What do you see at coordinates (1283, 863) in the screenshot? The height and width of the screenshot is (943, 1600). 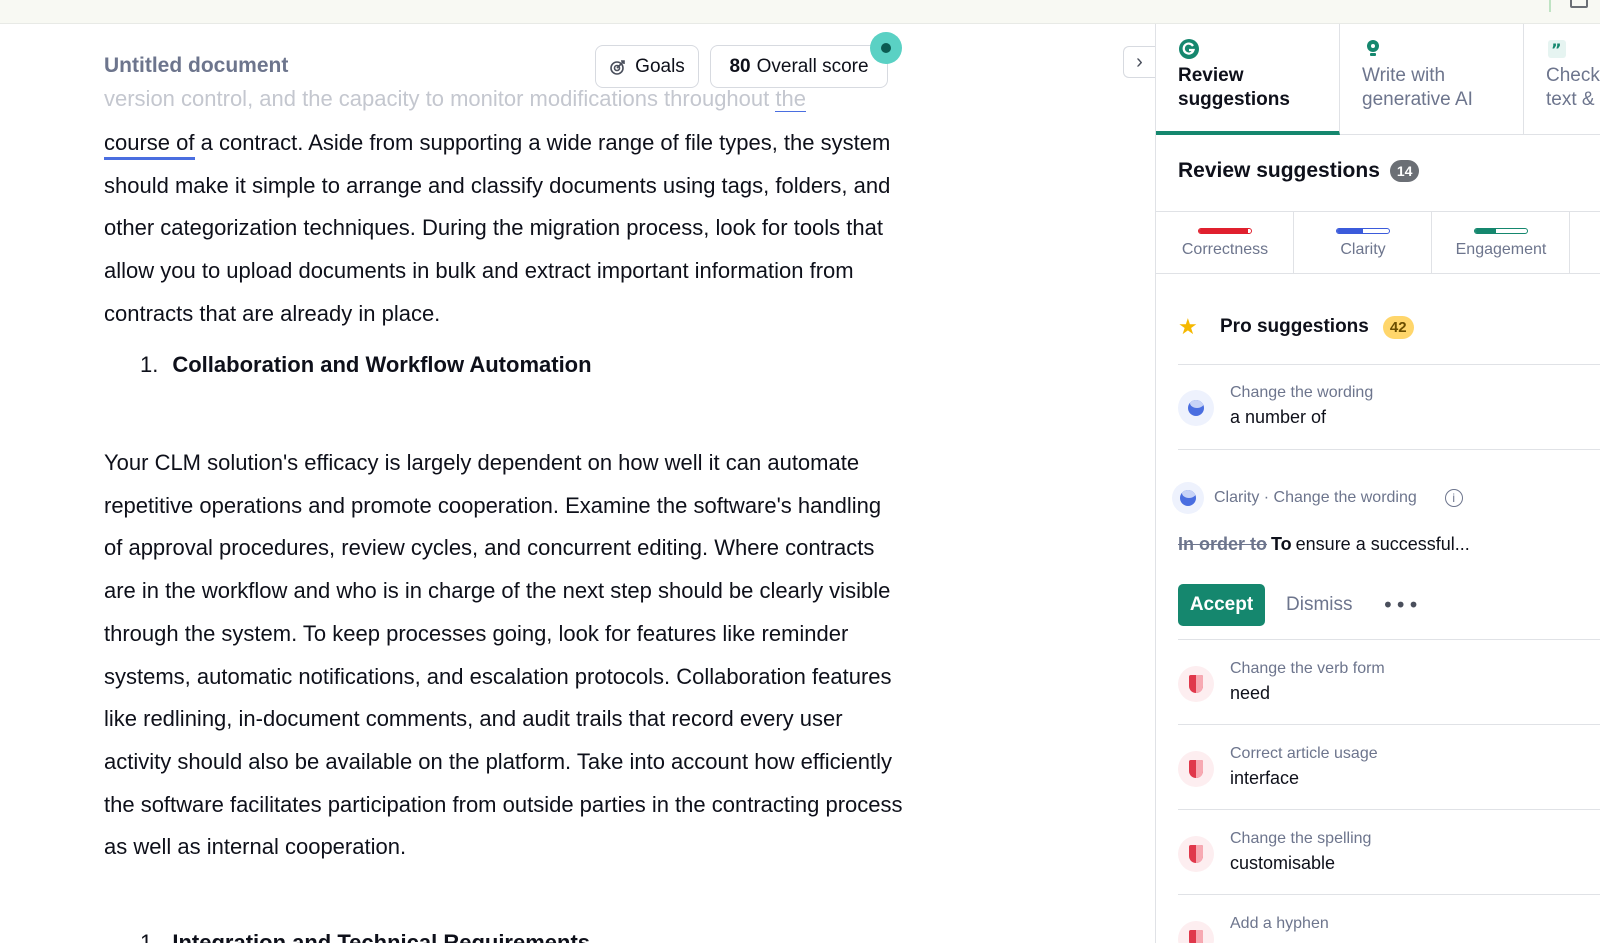 I see `suggestion-value: customisable` at bounding box center [1283, 863].